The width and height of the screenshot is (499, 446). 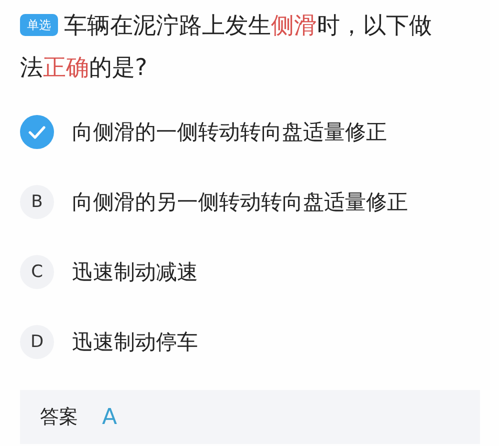 What do you see at coordinates (39, 25) in the screenshot?
I see `single-choice-tag: 单选` at bounding box center [39, 25].